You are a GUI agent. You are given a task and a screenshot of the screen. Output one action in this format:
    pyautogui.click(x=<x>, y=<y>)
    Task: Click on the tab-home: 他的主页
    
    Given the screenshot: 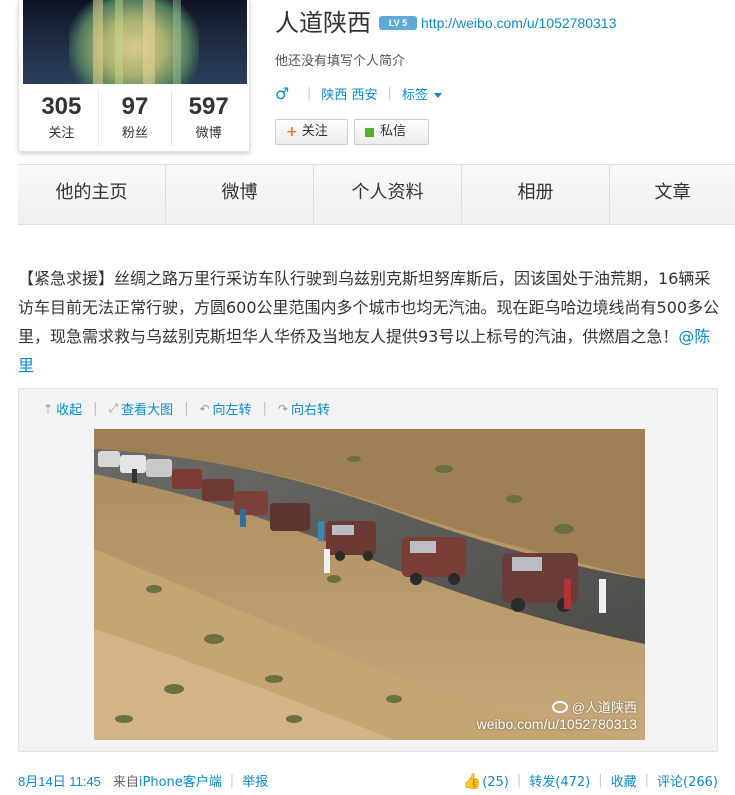 What is the action you would take?
    pyautogui.click(x=92, y=194)
    